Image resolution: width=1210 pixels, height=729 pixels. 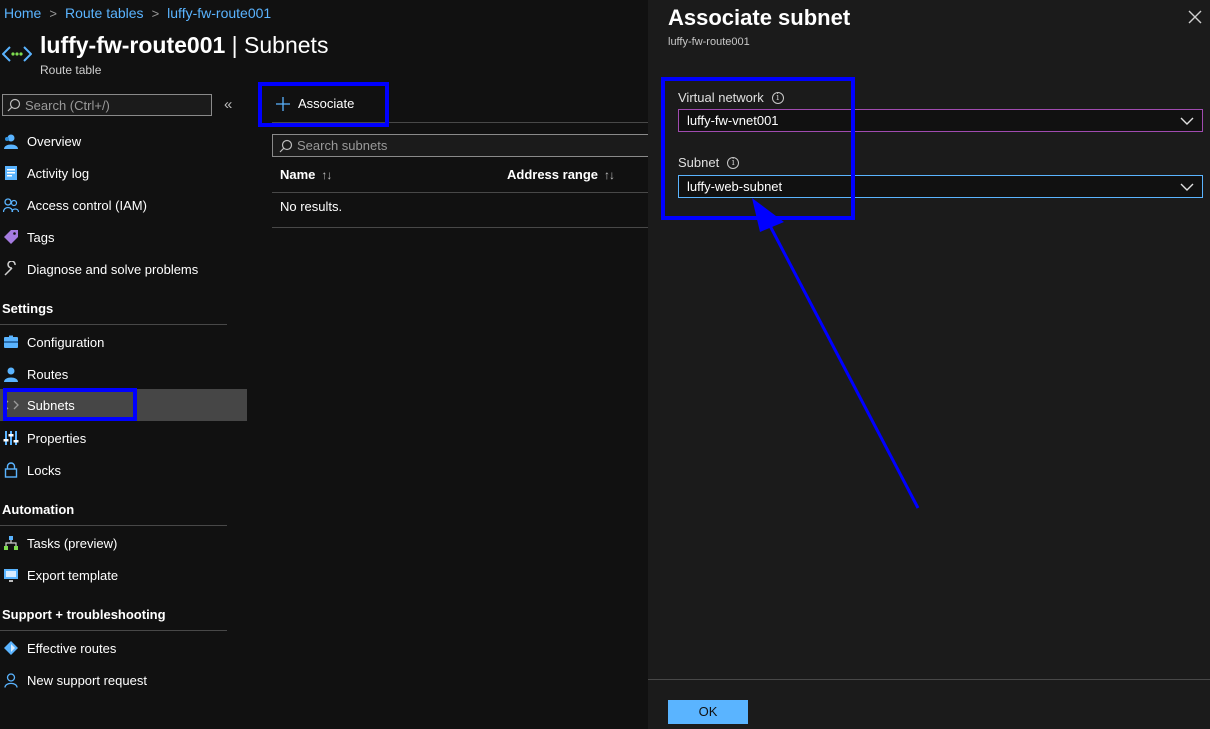 What do you see at coordinates (11, 405) in the screenshot?
I see `subnet-icon` at bounding box center [11, 405].